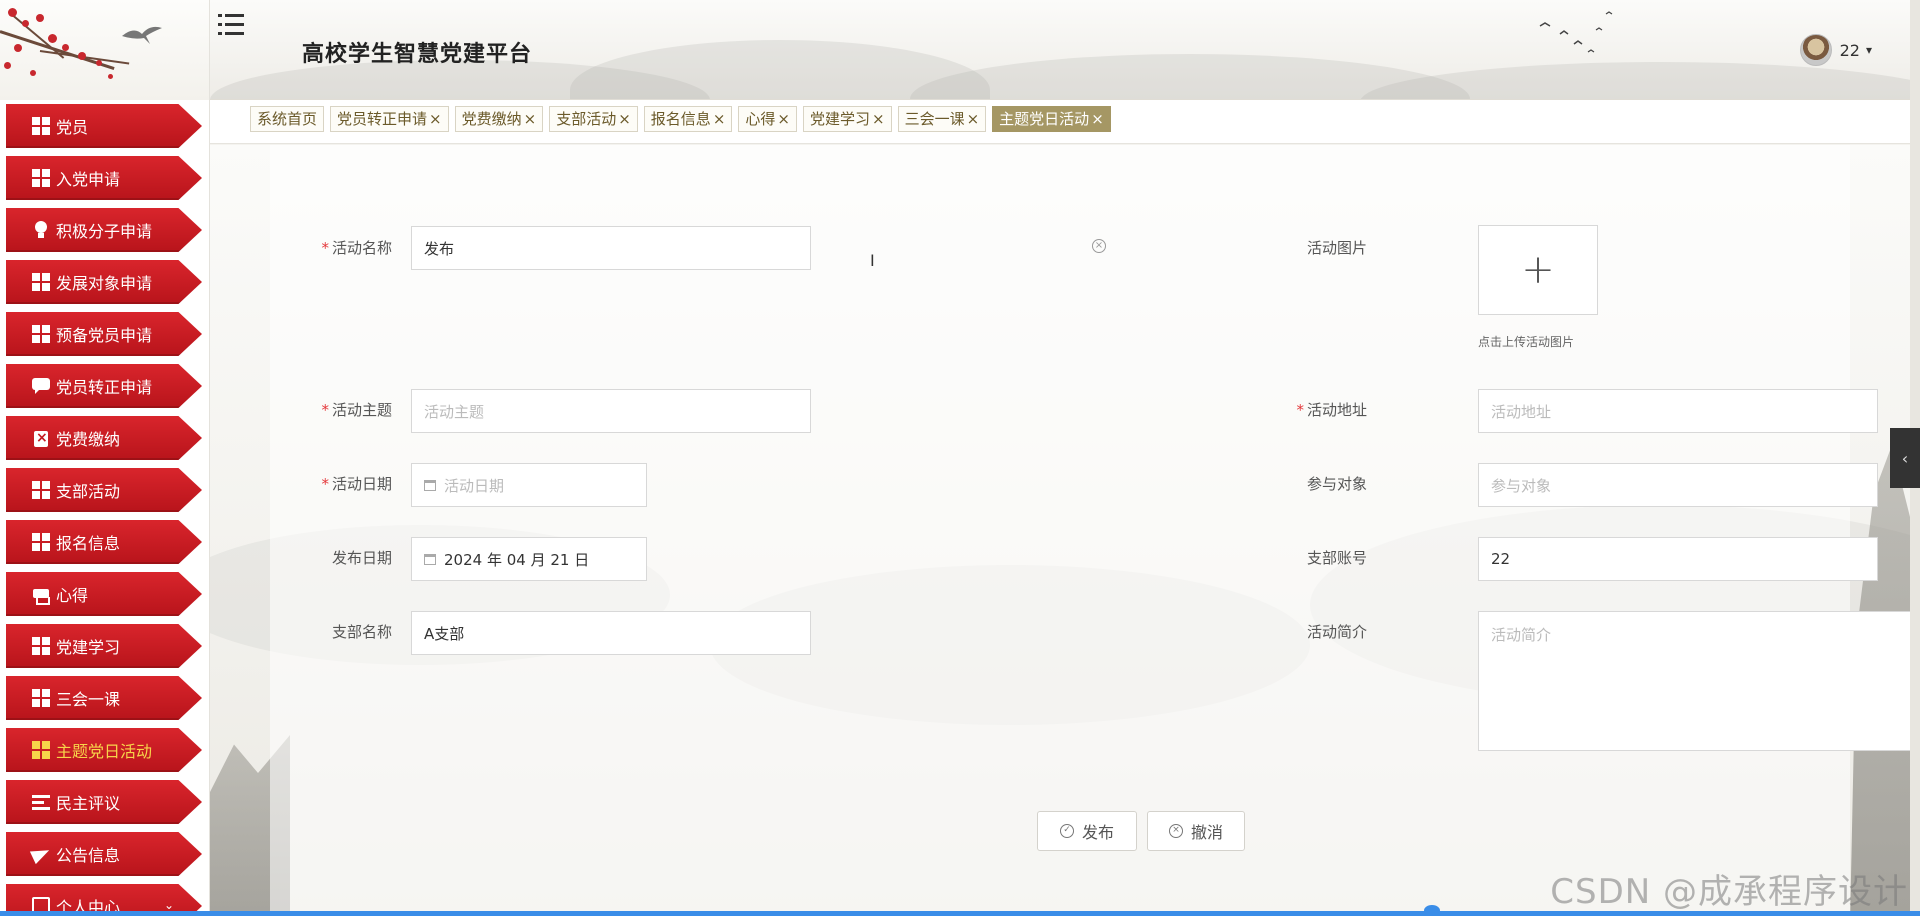 The image size is (1920, 916). I want to click on sidebar-item-theme-day-activity: 主题党日活动, so click(104, 750).